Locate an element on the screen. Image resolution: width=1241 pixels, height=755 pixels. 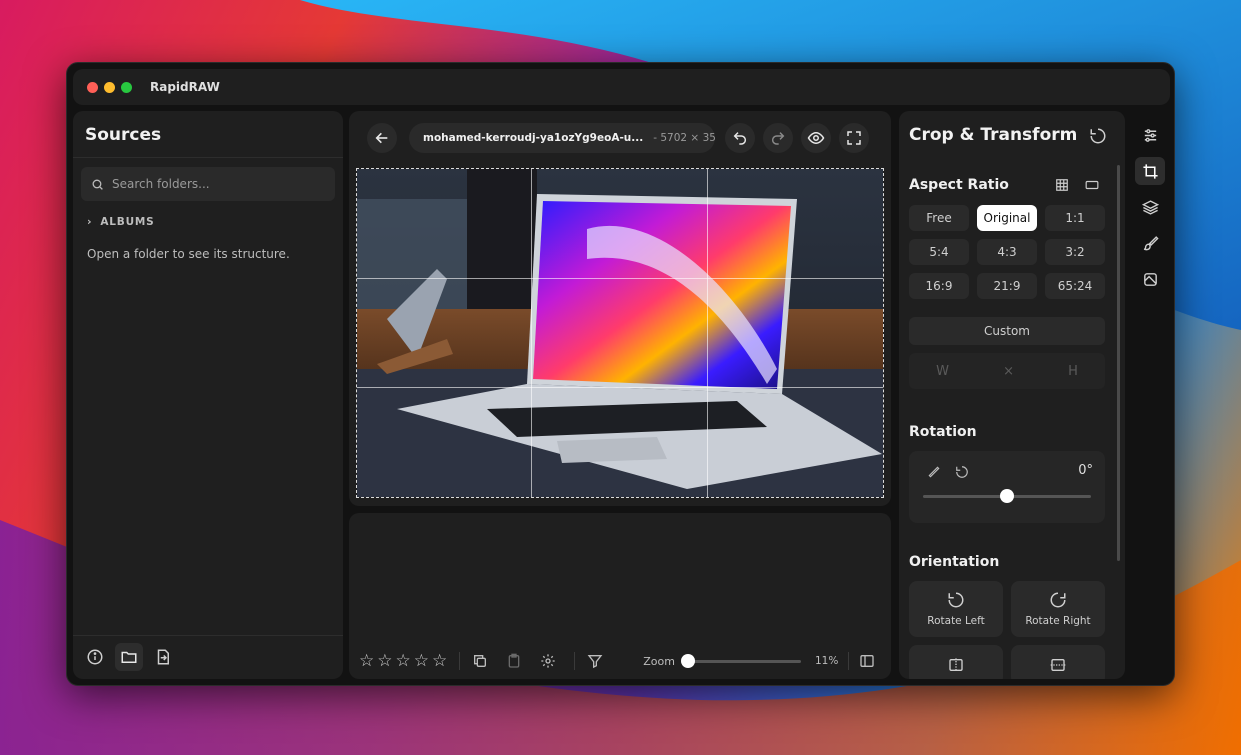
file-dimensions: - 5702 × 3564 is located at coordinates (684, 138).